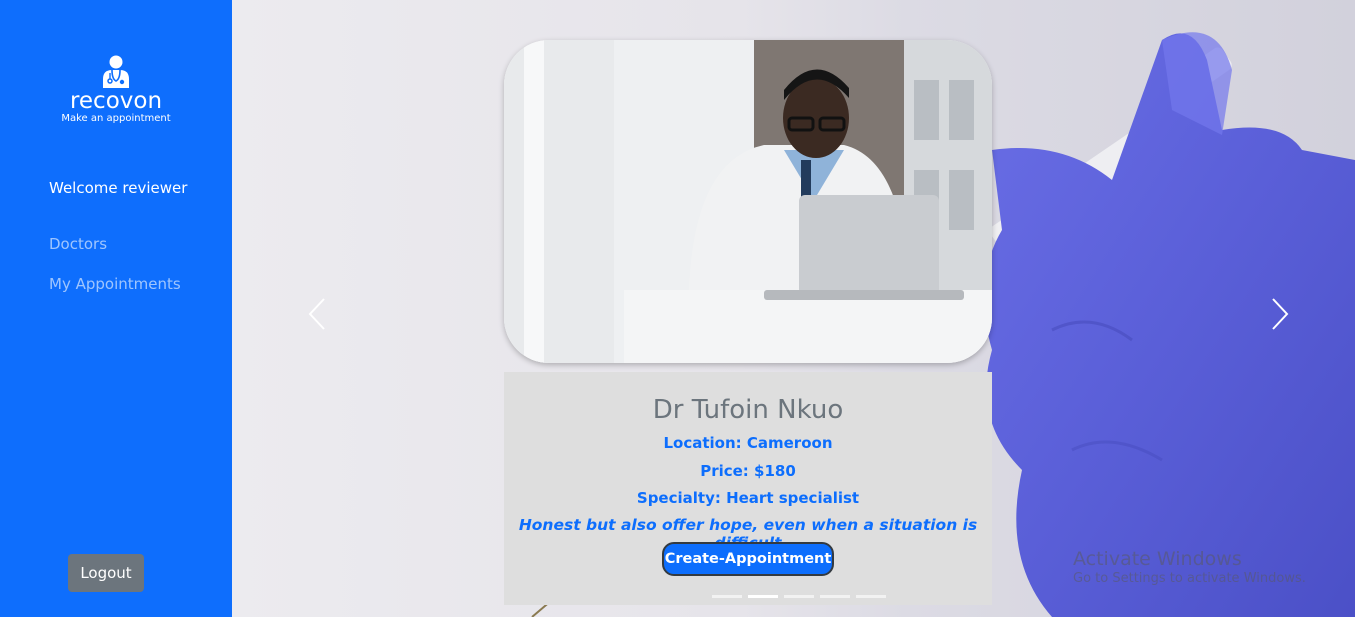 The height and width of the screenshot is (617, 1355). What do you see at coordinates (115, 284) in the screenshot?
I see `nav-my-appointments: My Appointments` at bounding box center [115, 284].